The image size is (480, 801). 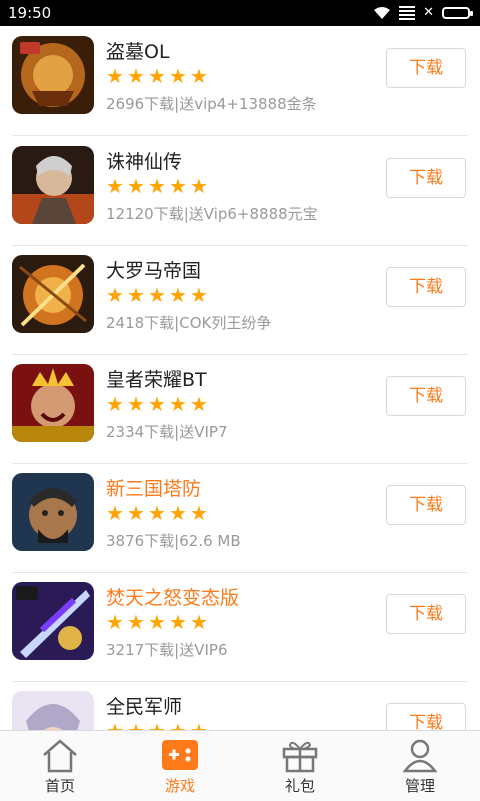 I want to click on game-name: 新三国塔防, so click(x=154, y=489).